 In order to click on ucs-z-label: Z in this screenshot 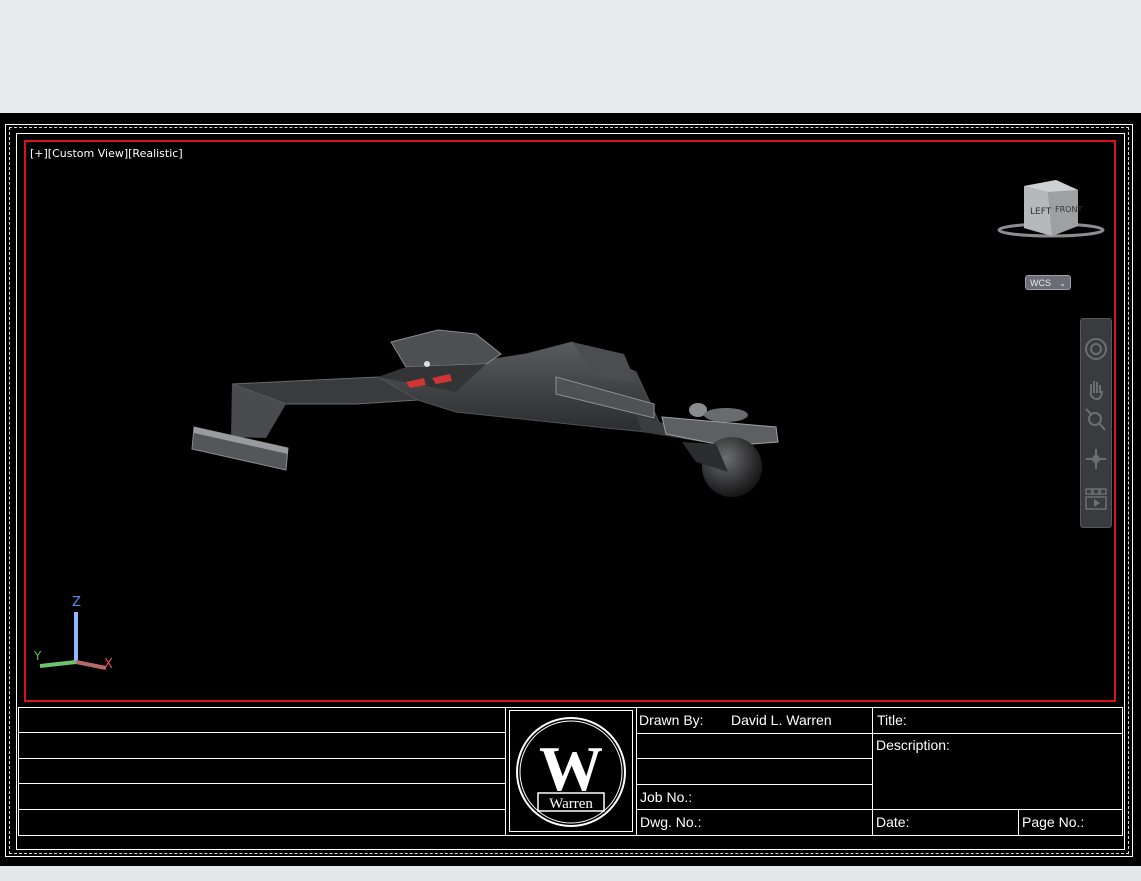, I will do `click(76, 602)`.